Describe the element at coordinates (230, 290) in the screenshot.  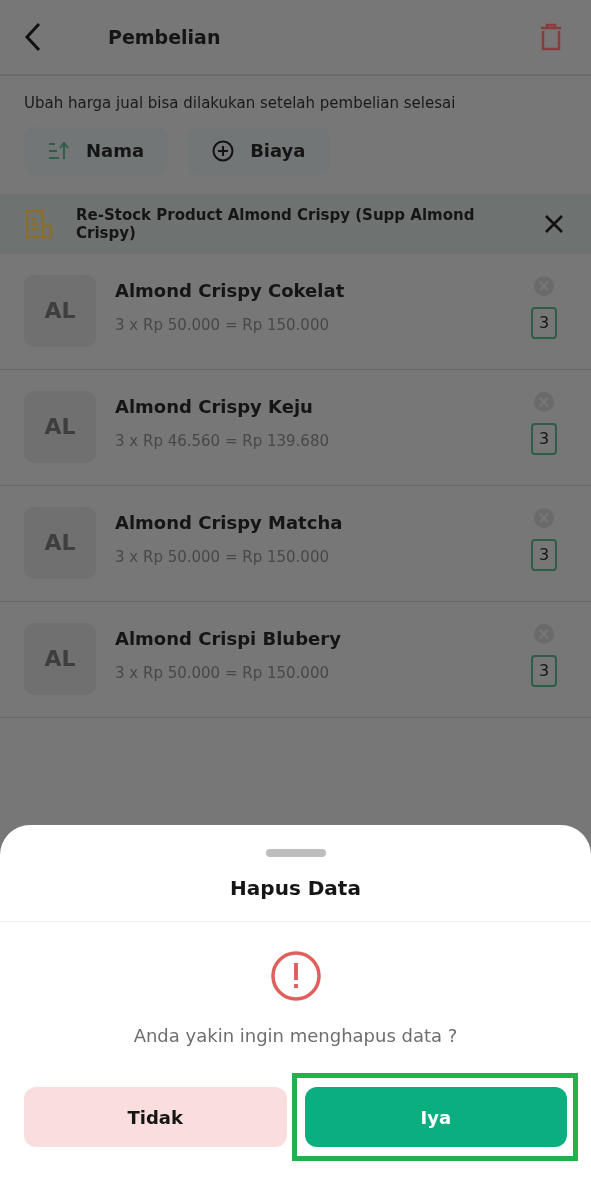
I see `product-name: Almond Crispy Cokelat` at that location.